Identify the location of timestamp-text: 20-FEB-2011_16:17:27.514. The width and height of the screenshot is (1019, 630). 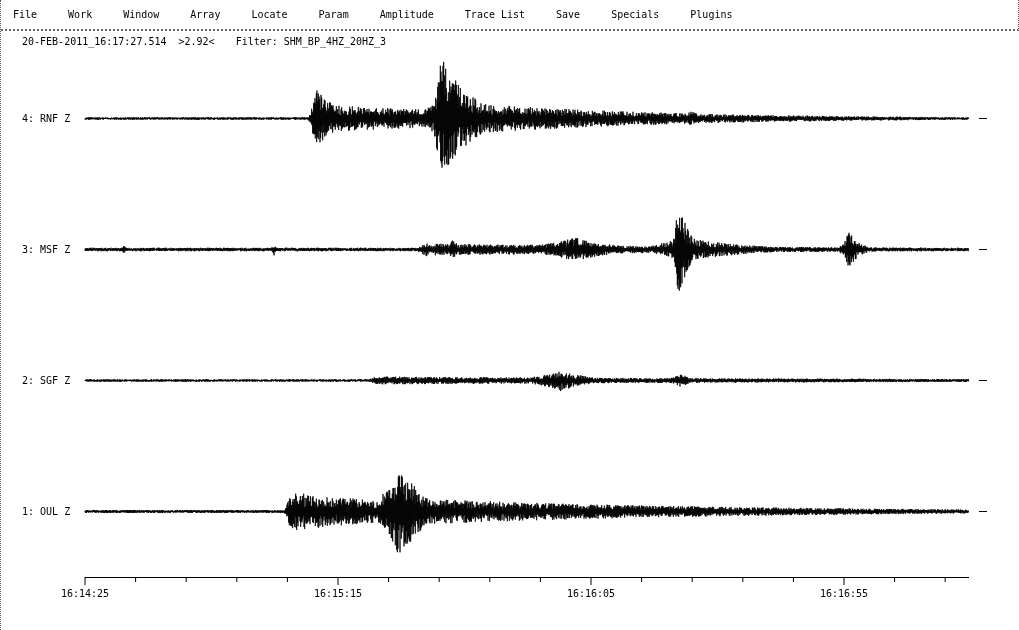
(94, 42).